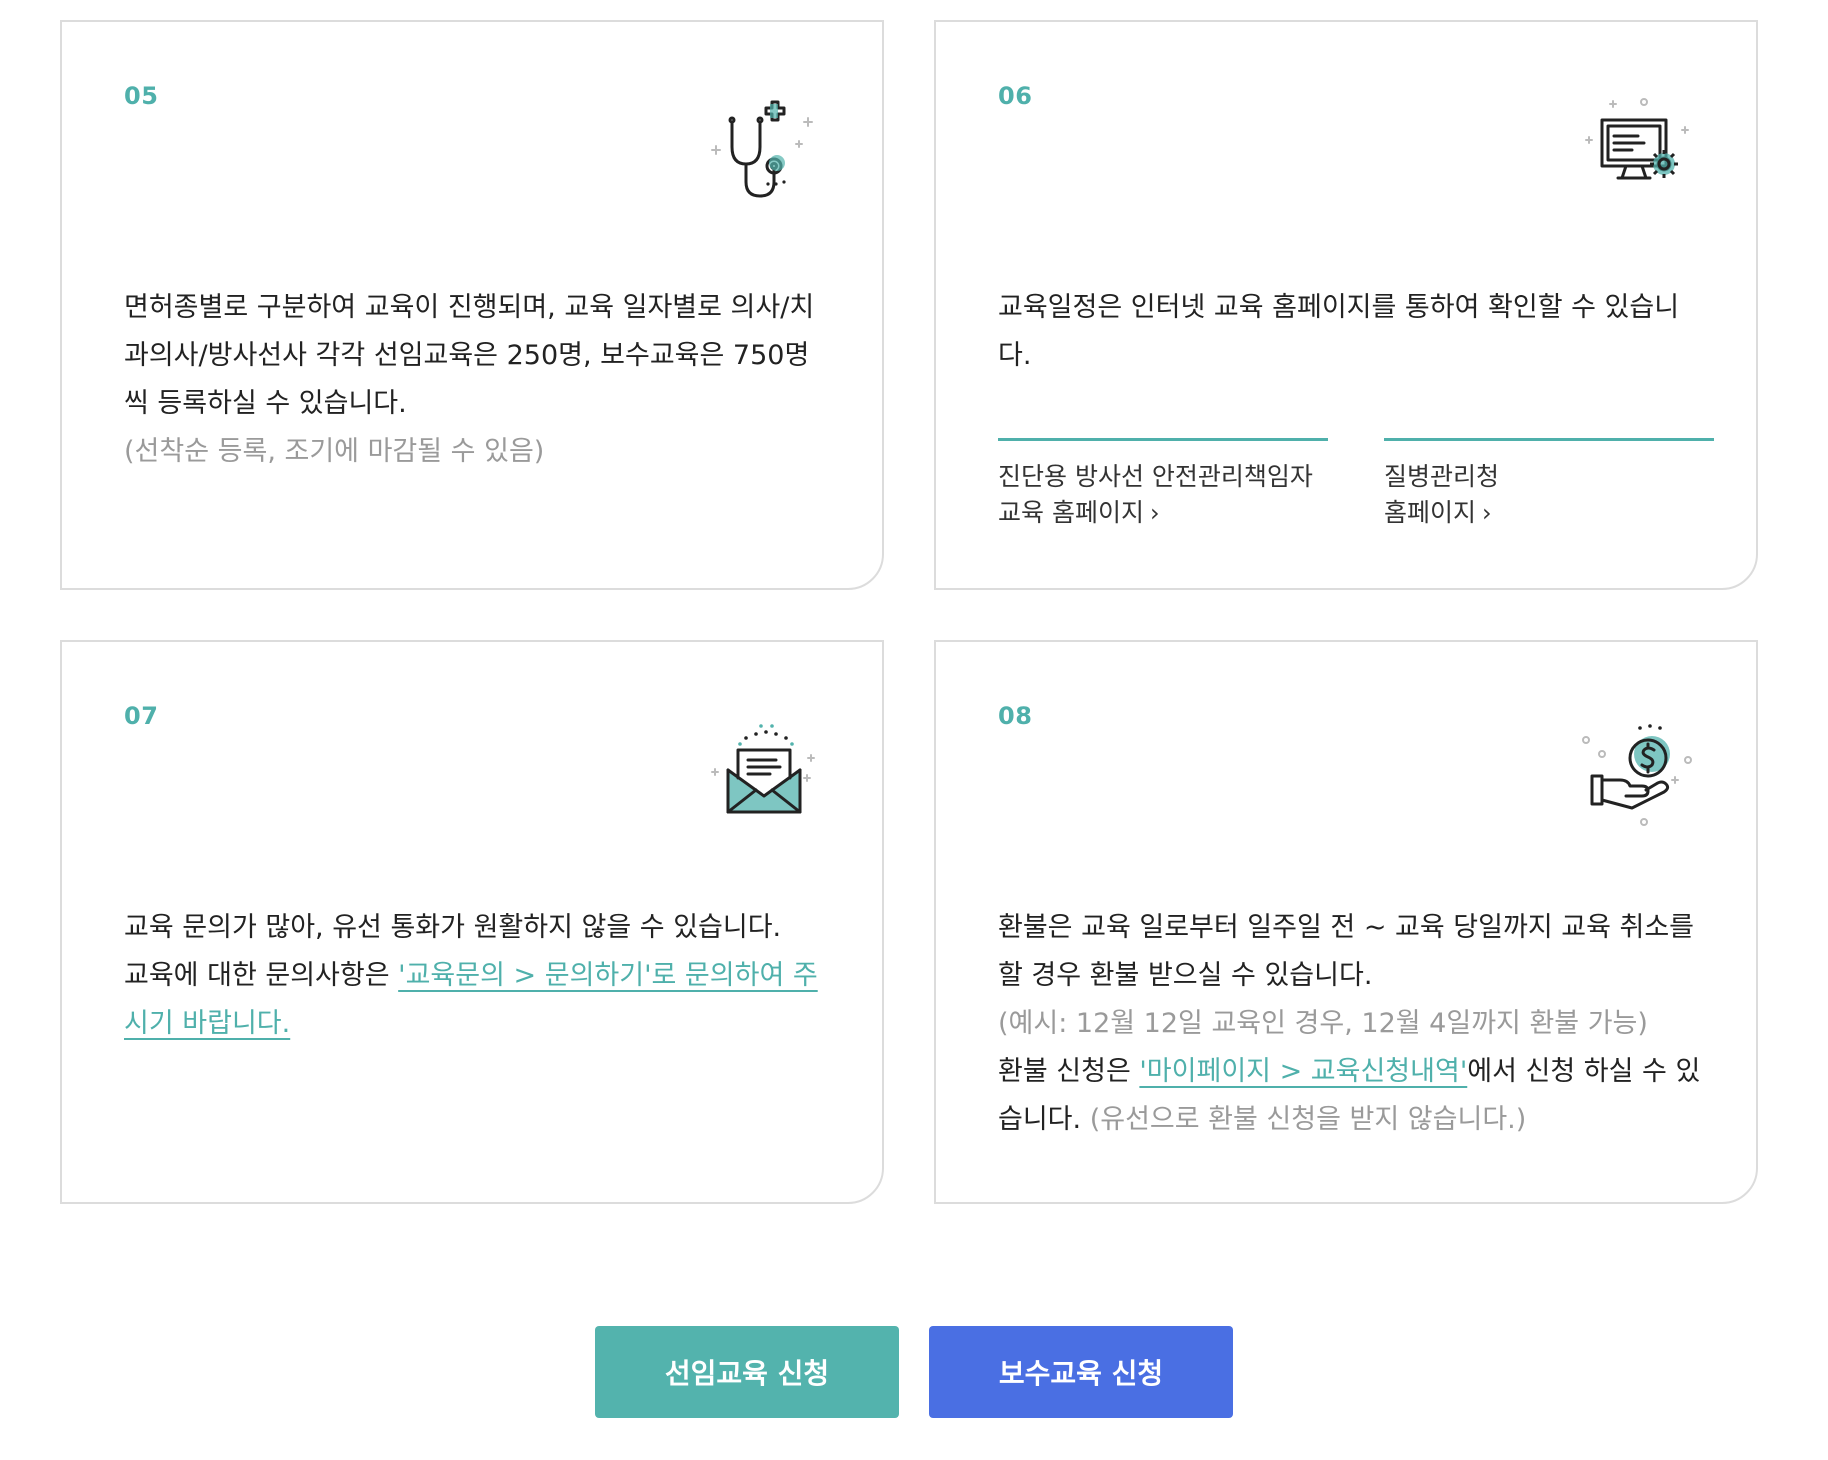 Image resolution: width=1828 pixels, height=1460 pixels. Describe the element at coordinates (763, 769) in the screenshot. I see `envelope-letter-icon` at that location.